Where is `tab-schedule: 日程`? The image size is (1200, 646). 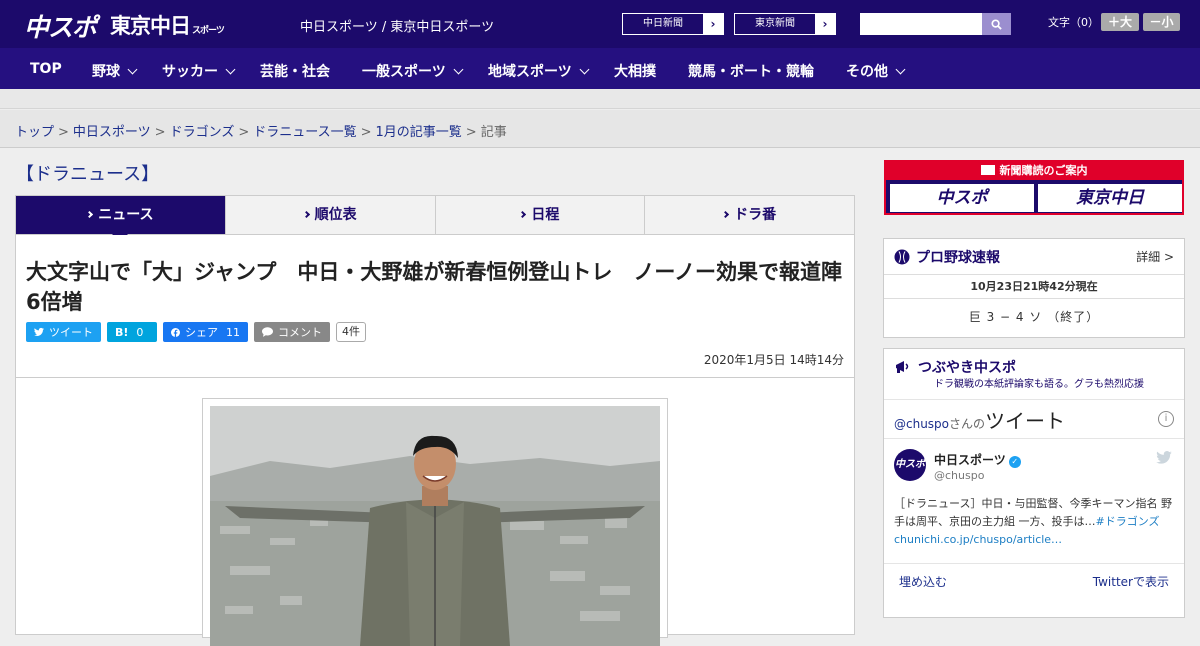
tab-schedule: 日程 is located at coordinates (540, 215).